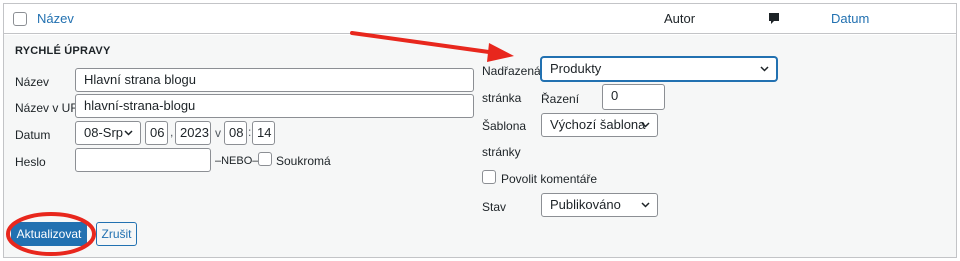 The height and width of the screenshot is (261, 960). What do you see at coordinates (30, 162) in the screenshot?
I see `password-label: Heslo` at bounding box center [30, 162].